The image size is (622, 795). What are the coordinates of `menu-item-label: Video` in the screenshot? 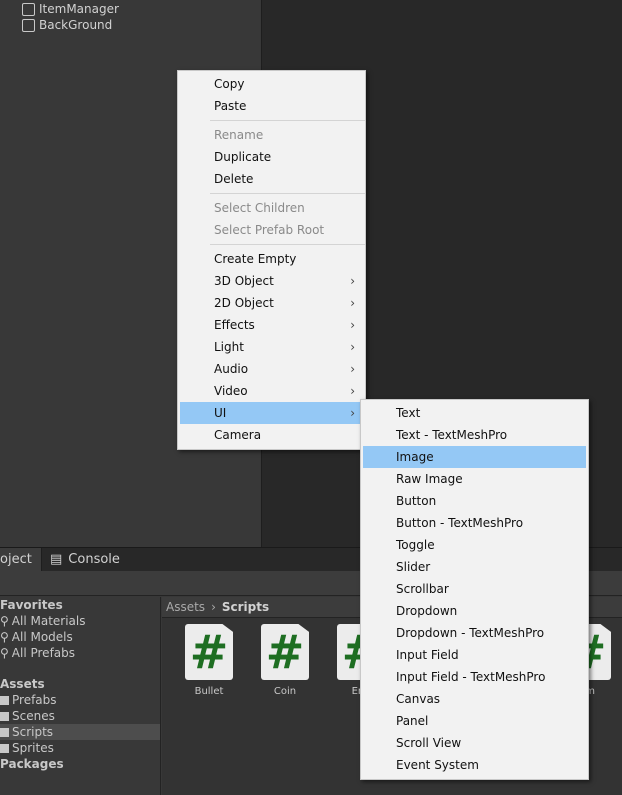 It's located at (231, 391).